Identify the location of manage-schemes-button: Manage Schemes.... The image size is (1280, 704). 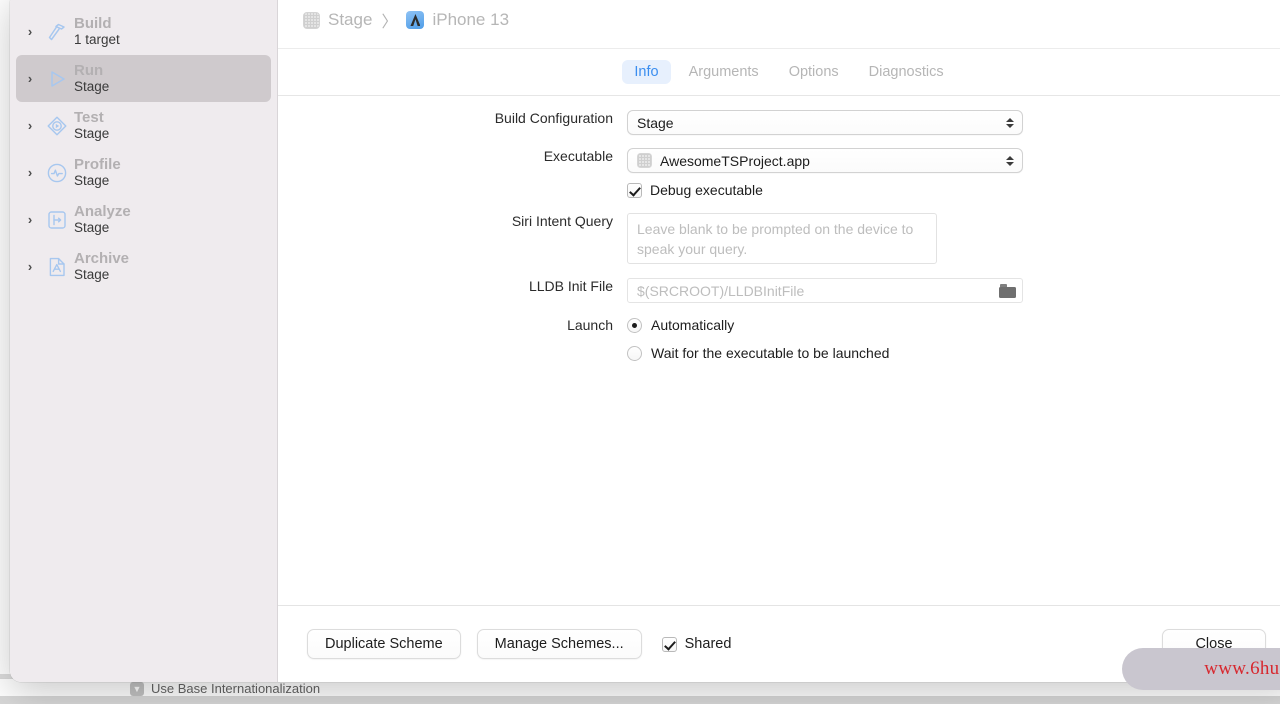
(559, 644).